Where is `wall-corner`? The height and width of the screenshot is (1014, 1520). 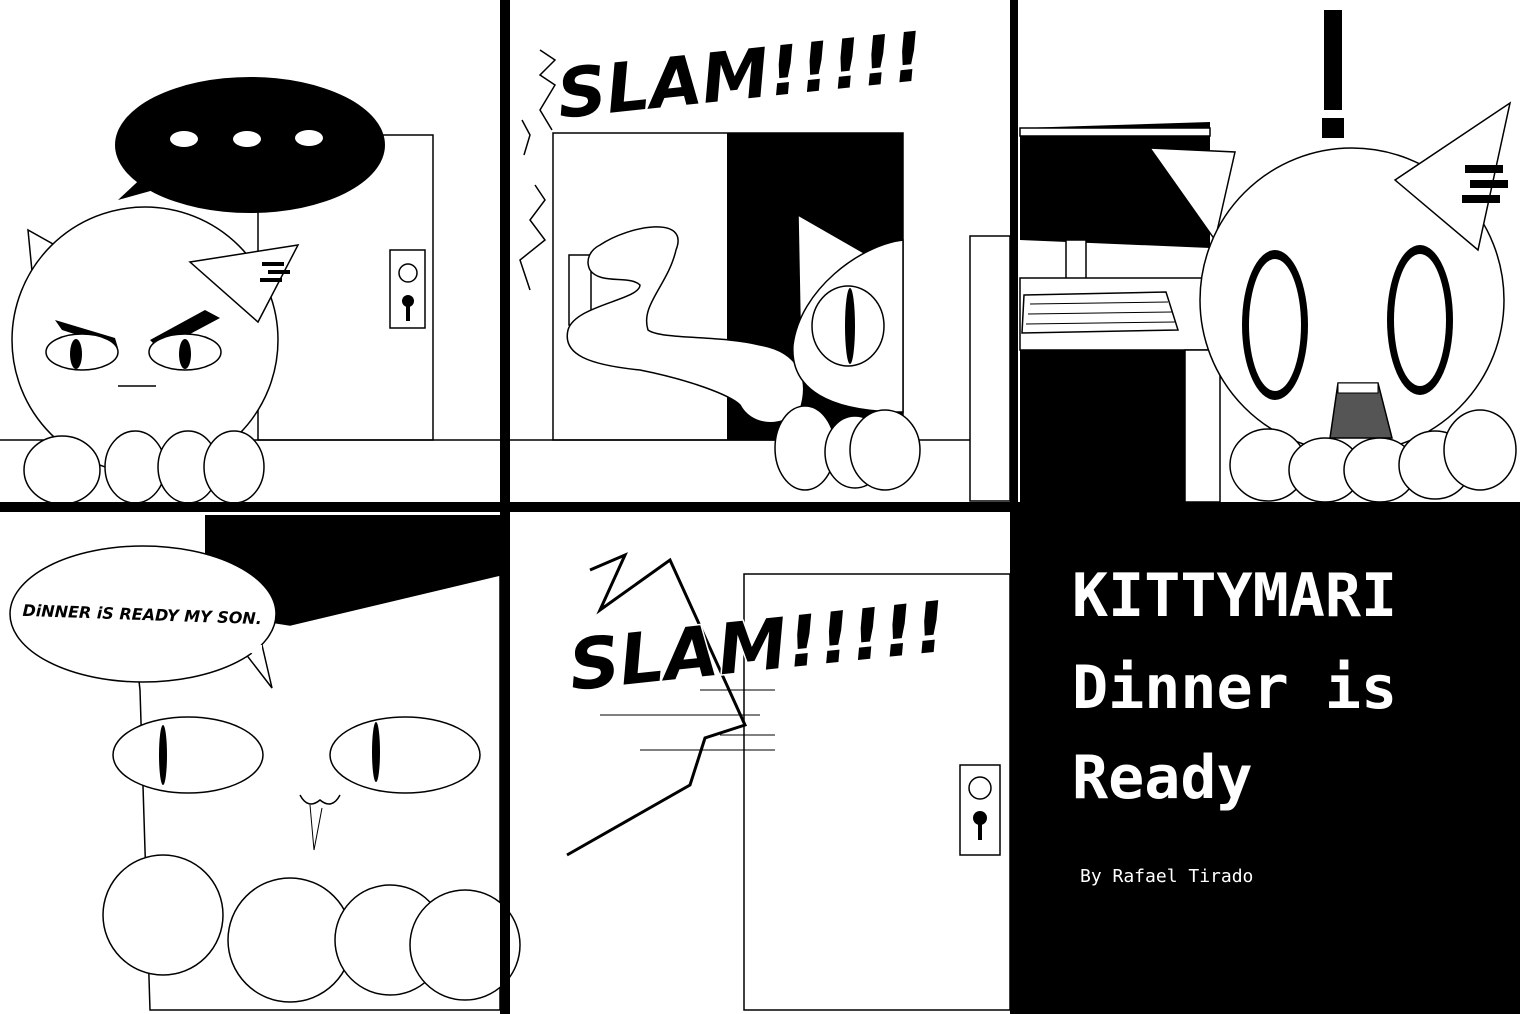
wall-corner is located at coordinates (990, 368).